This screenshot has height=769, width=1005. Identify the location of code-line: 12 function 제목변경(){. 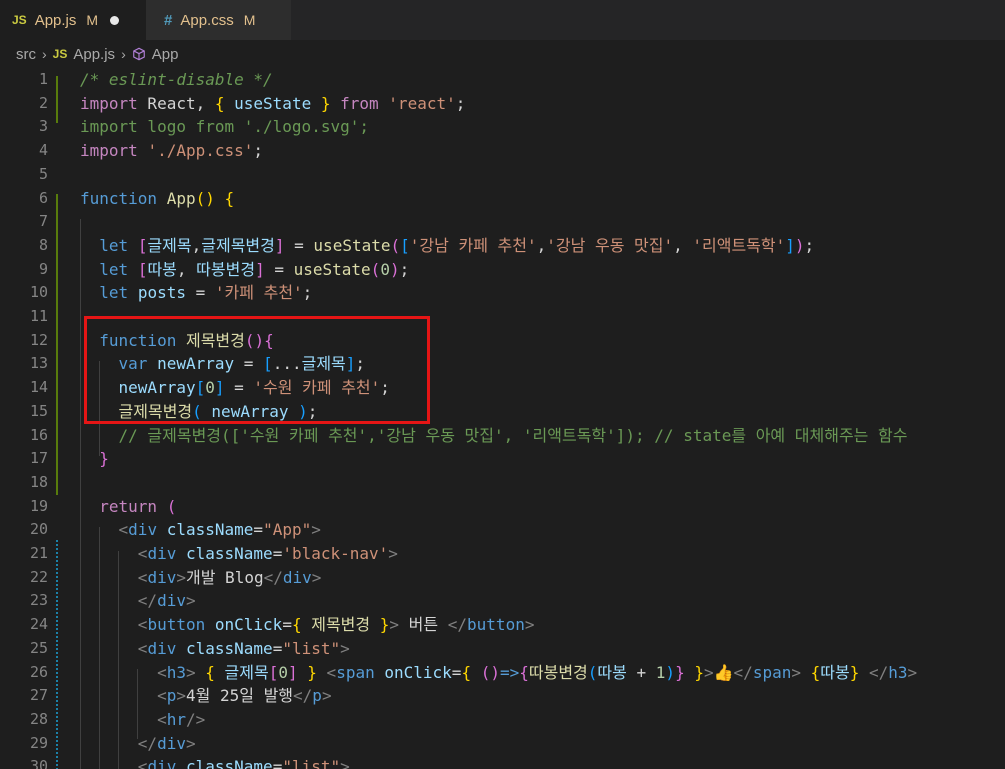
(502, 341).